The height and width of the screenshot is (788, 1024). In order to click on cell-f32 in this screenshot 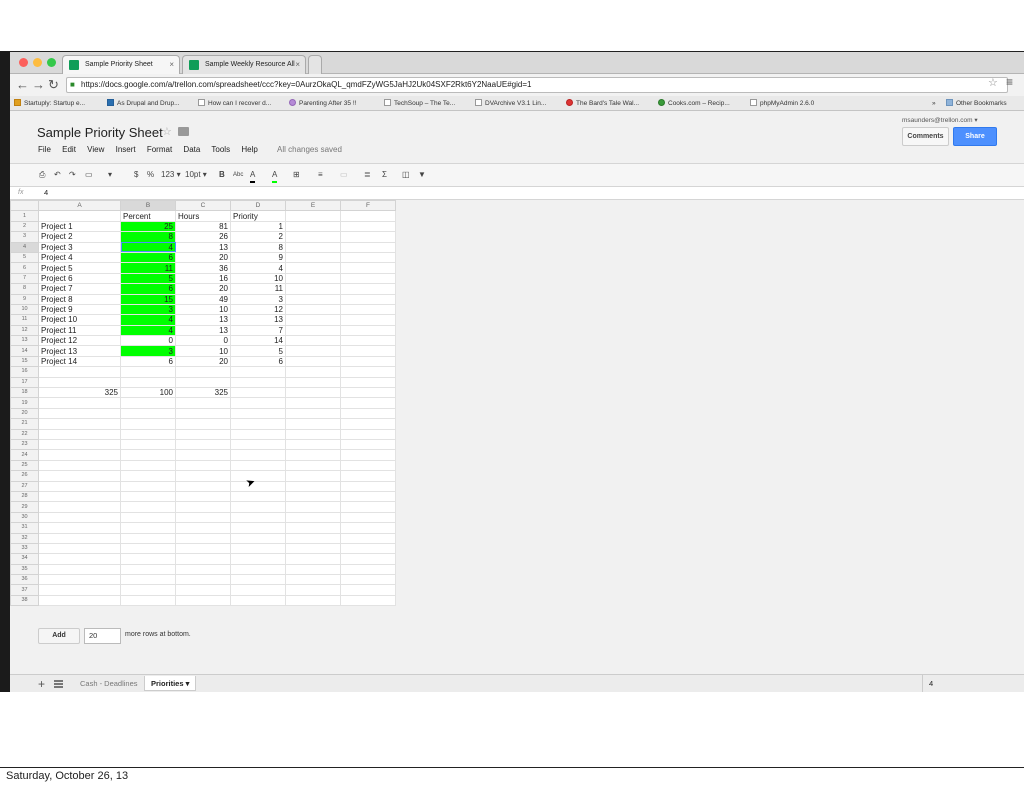, I will do `click(368, 538)`.